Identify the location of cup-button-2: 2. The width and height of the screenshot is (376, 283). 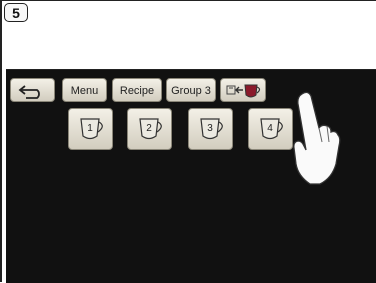
(149, 129).